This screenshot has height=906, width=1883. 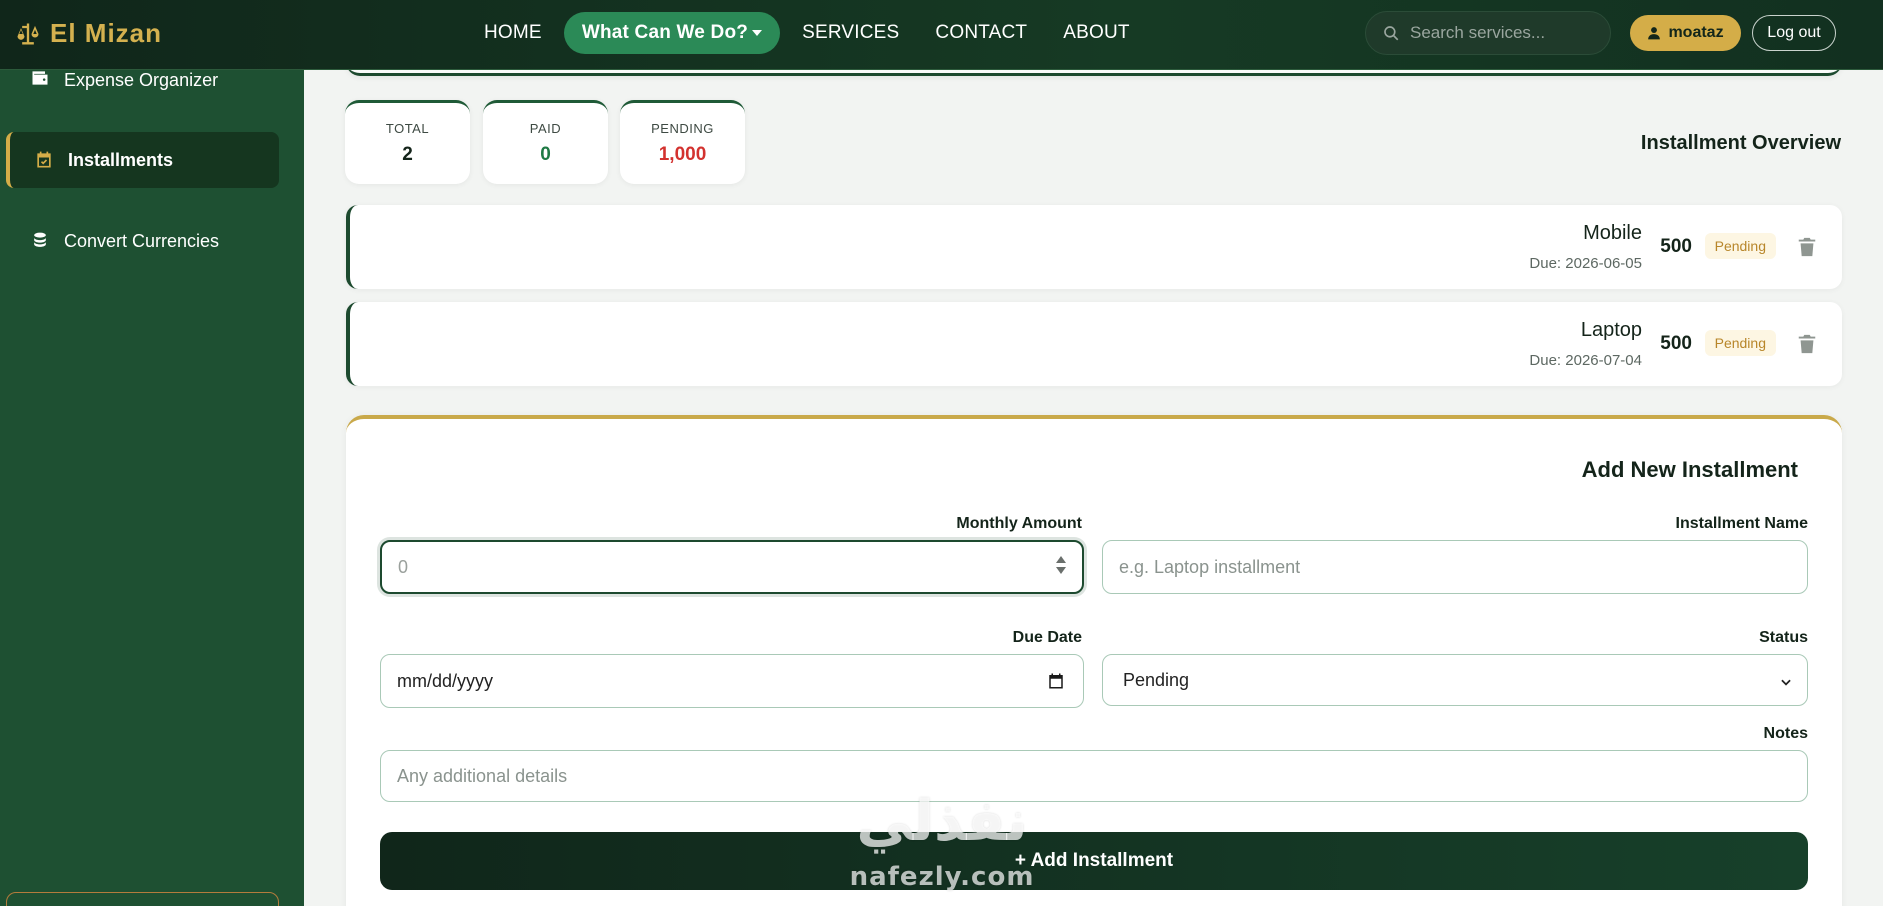 What do you see at coordinates (1689, 469) in the screenshot?
I see `form-title: Add New Installment` at bounding box center [1689, 469].